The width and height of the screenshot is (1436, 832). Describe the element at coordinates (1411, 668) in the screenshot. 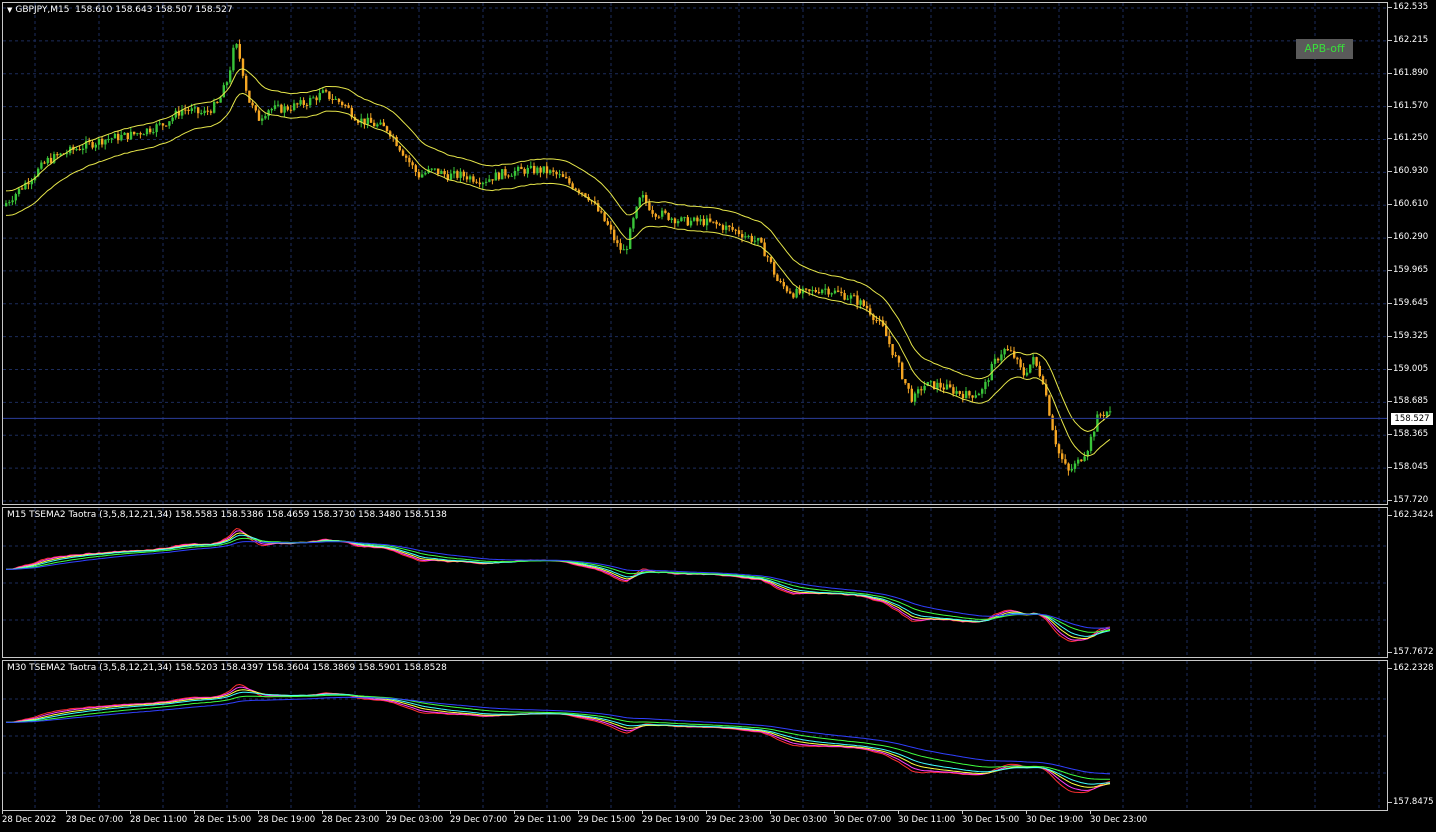

I see `axis-tick: 162.2328` at that location.